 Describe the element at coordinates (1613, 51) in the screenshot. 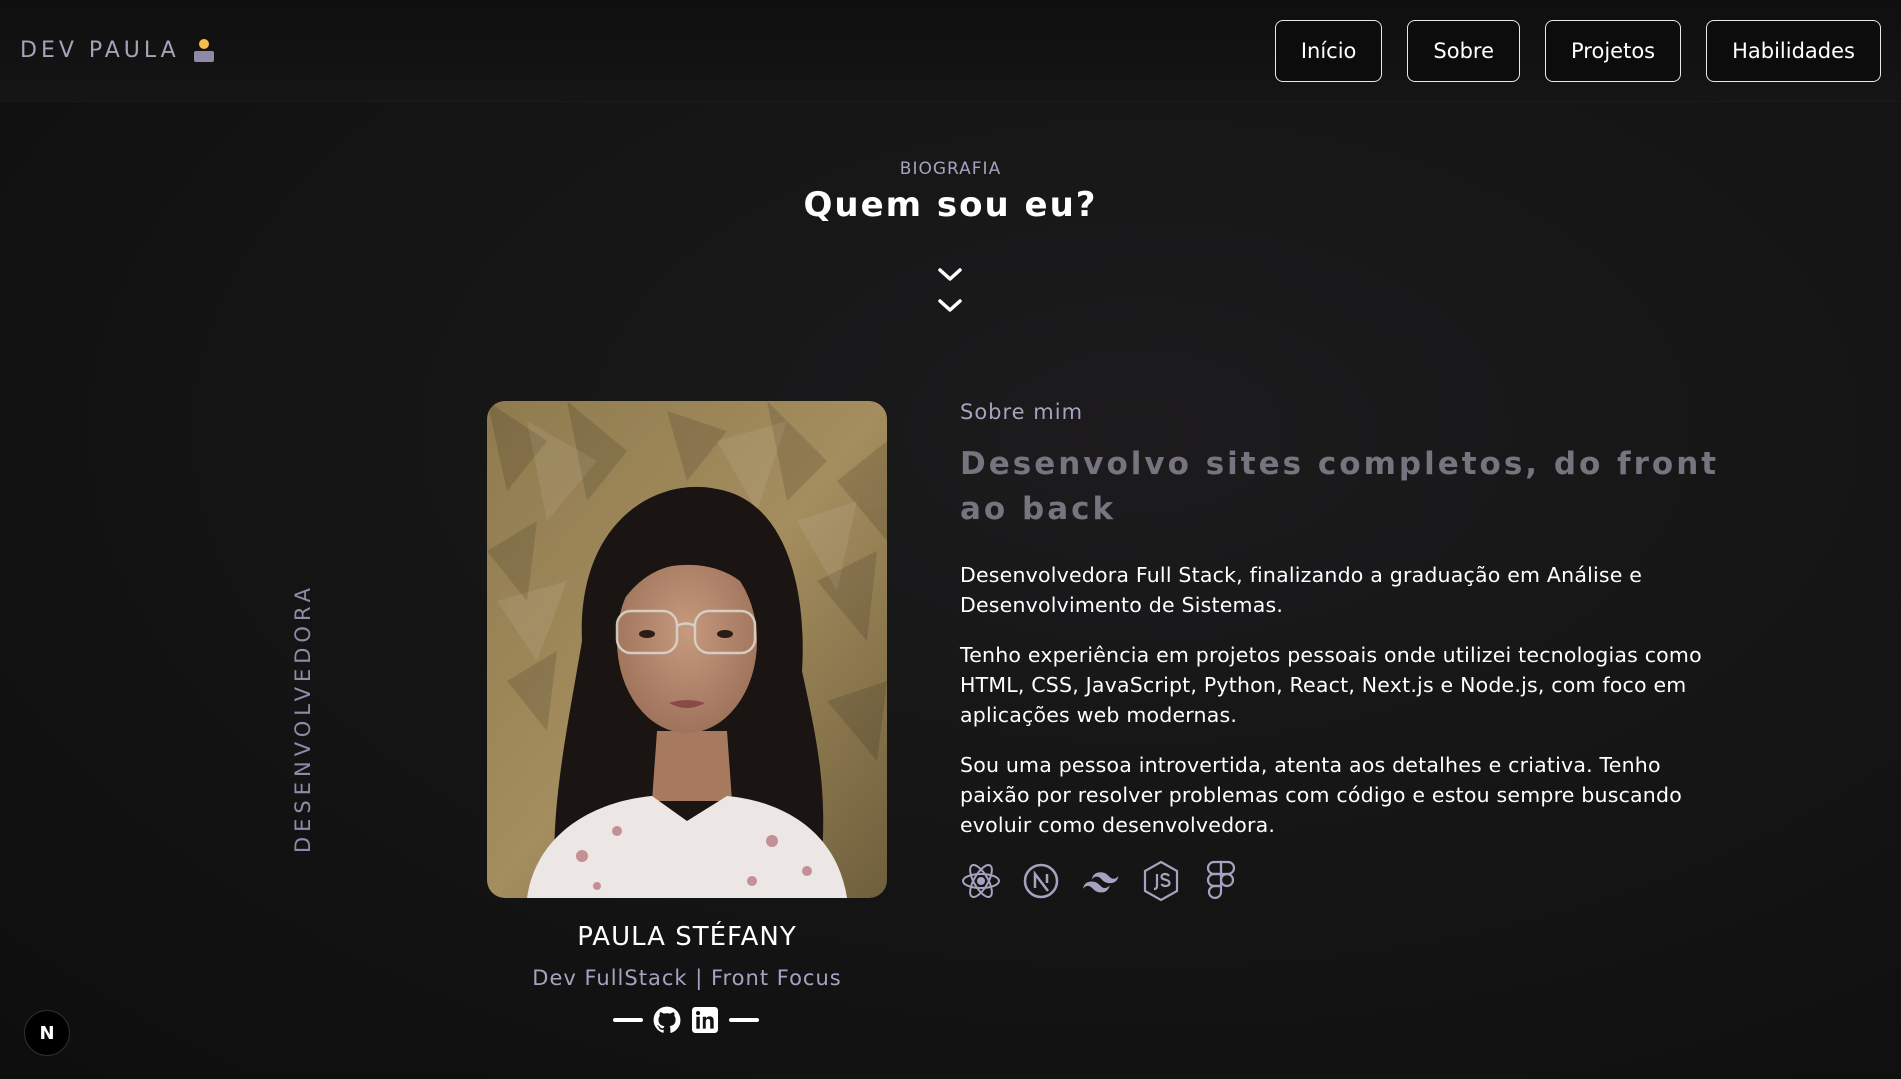

I see `nav-projetos-button: Projetos` at that location.